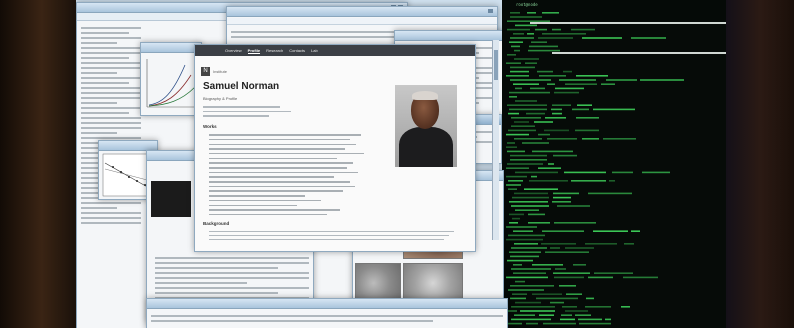 The image size is (794, 328). What do you see at coordinates (426, 126) in the screenshot?
I see `profile-photo` at bounding box center [426, 126].